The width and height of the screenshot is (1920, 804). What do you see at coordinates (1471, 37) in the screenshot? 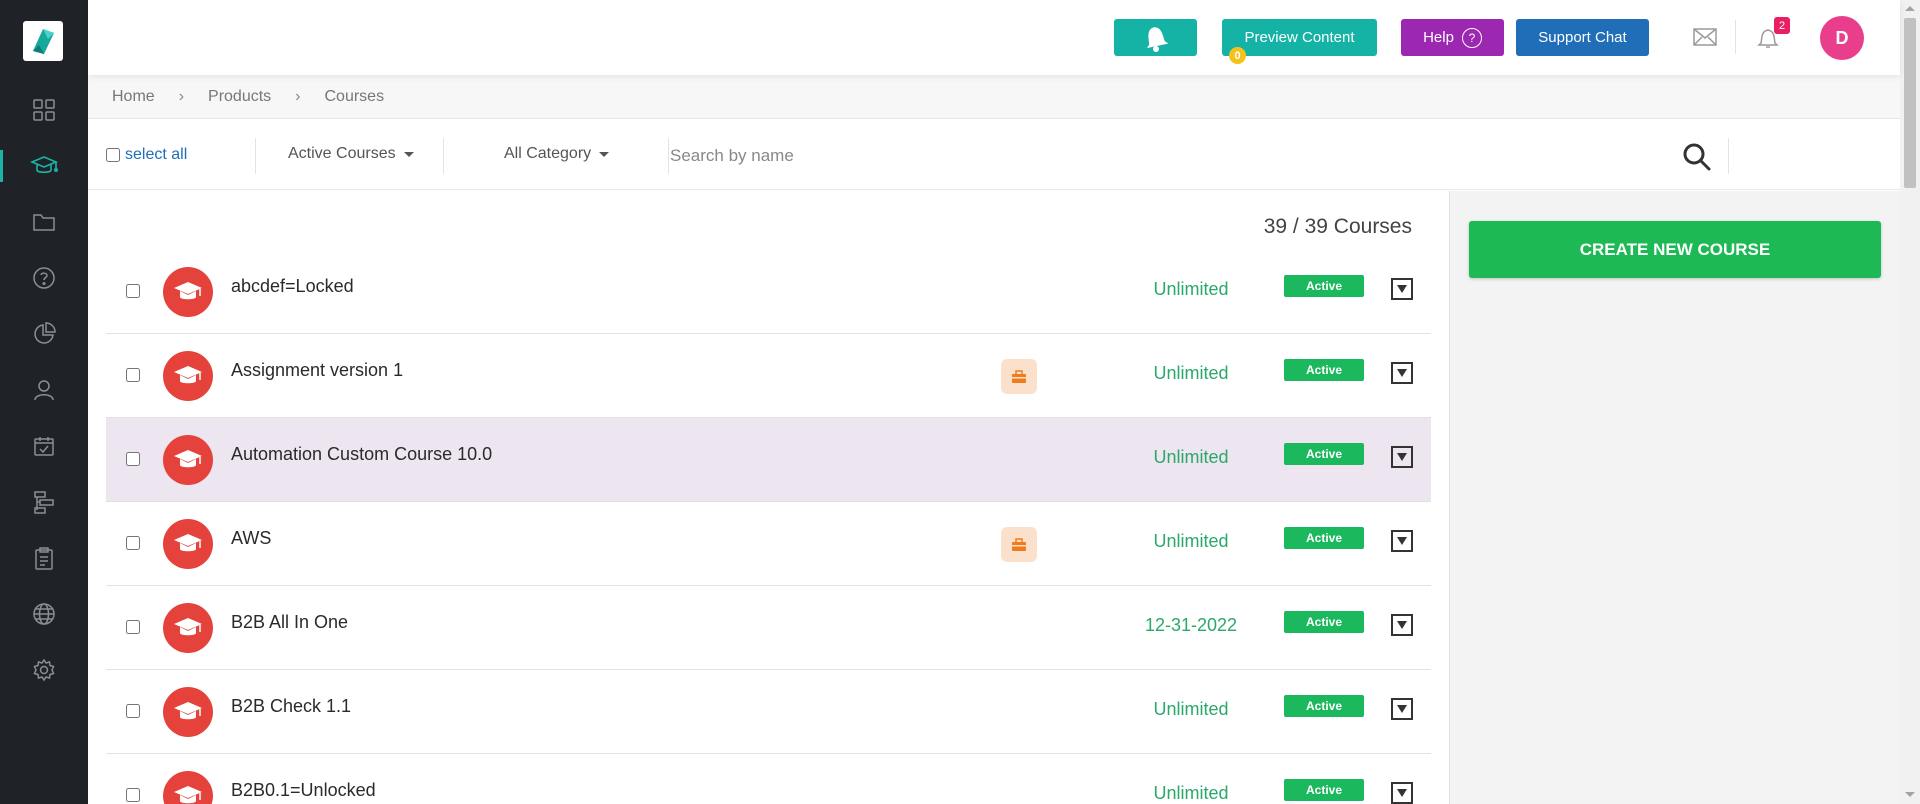
I see `question-icon: ?` at bounding box center [1471, 37].